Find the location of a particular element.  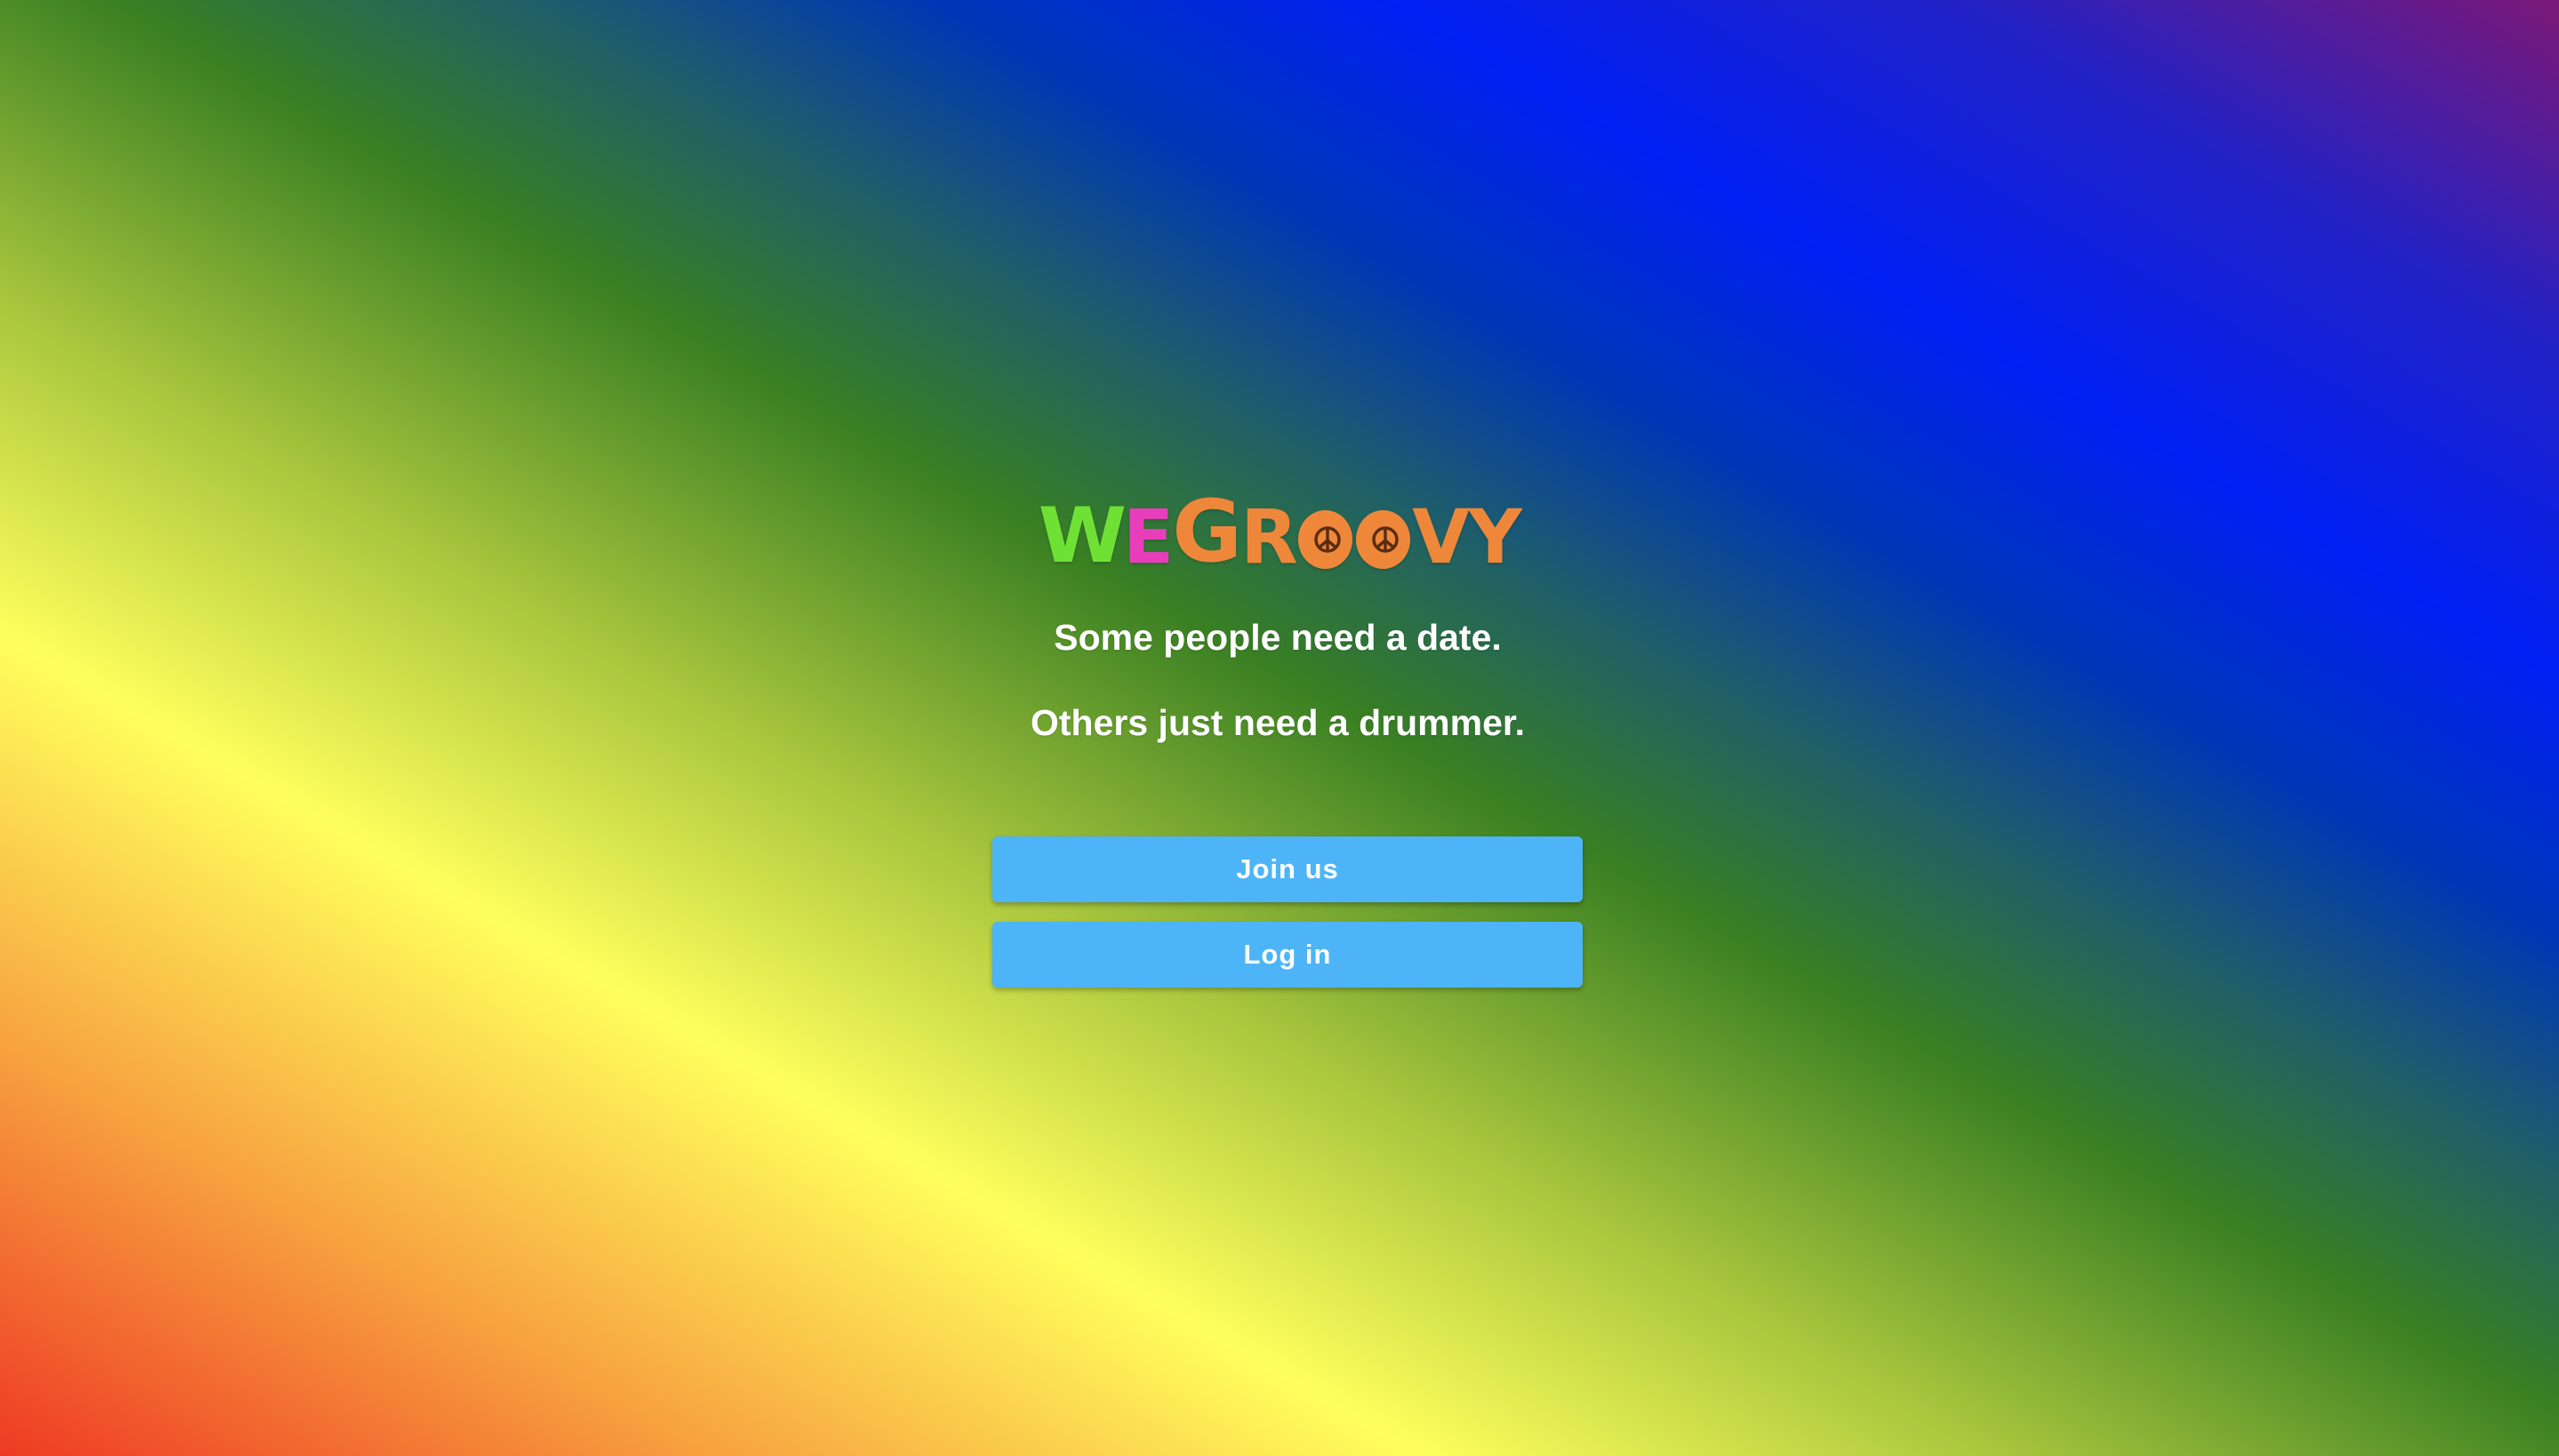

tagline-line-2: Others just need a drummer. is located at coordinates (1278, 722).